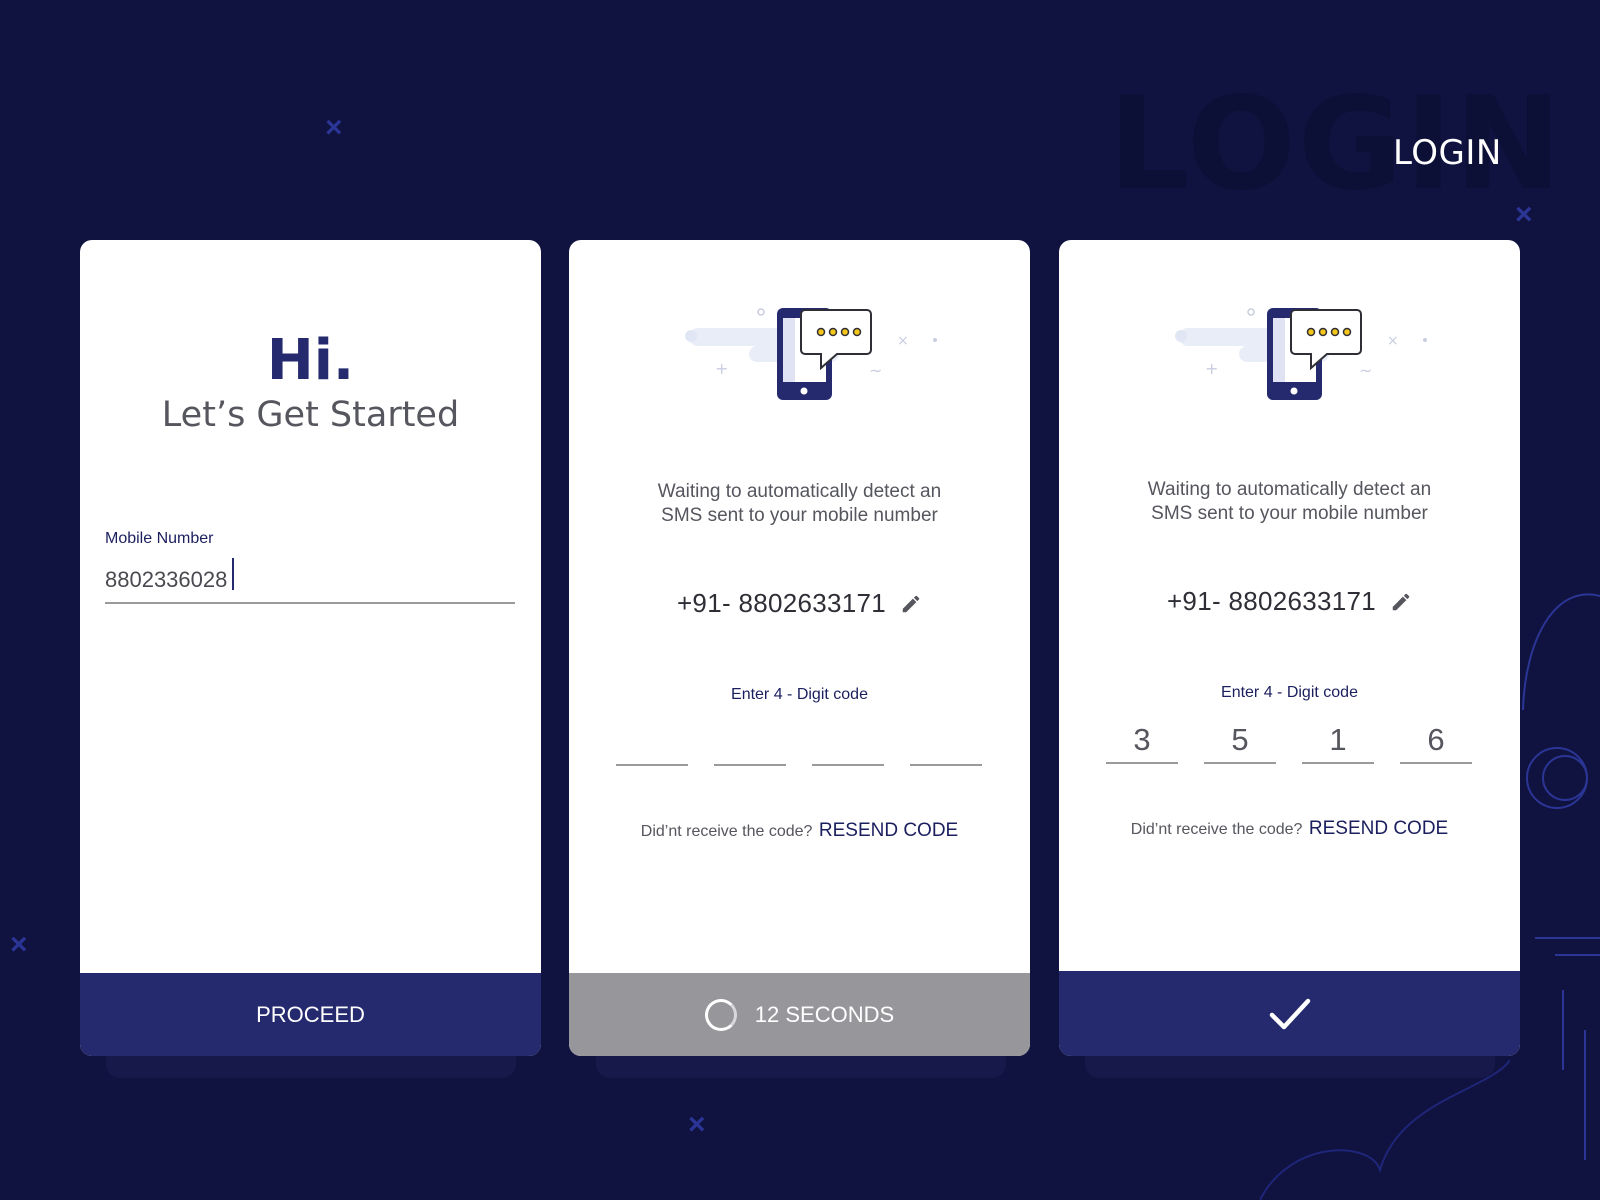 The image size is (1600, 1200). What do you see at coordinates (1447, 153) in the screenshot?
I see `page-title: LOGIN` at bounding box center [1447, 153].